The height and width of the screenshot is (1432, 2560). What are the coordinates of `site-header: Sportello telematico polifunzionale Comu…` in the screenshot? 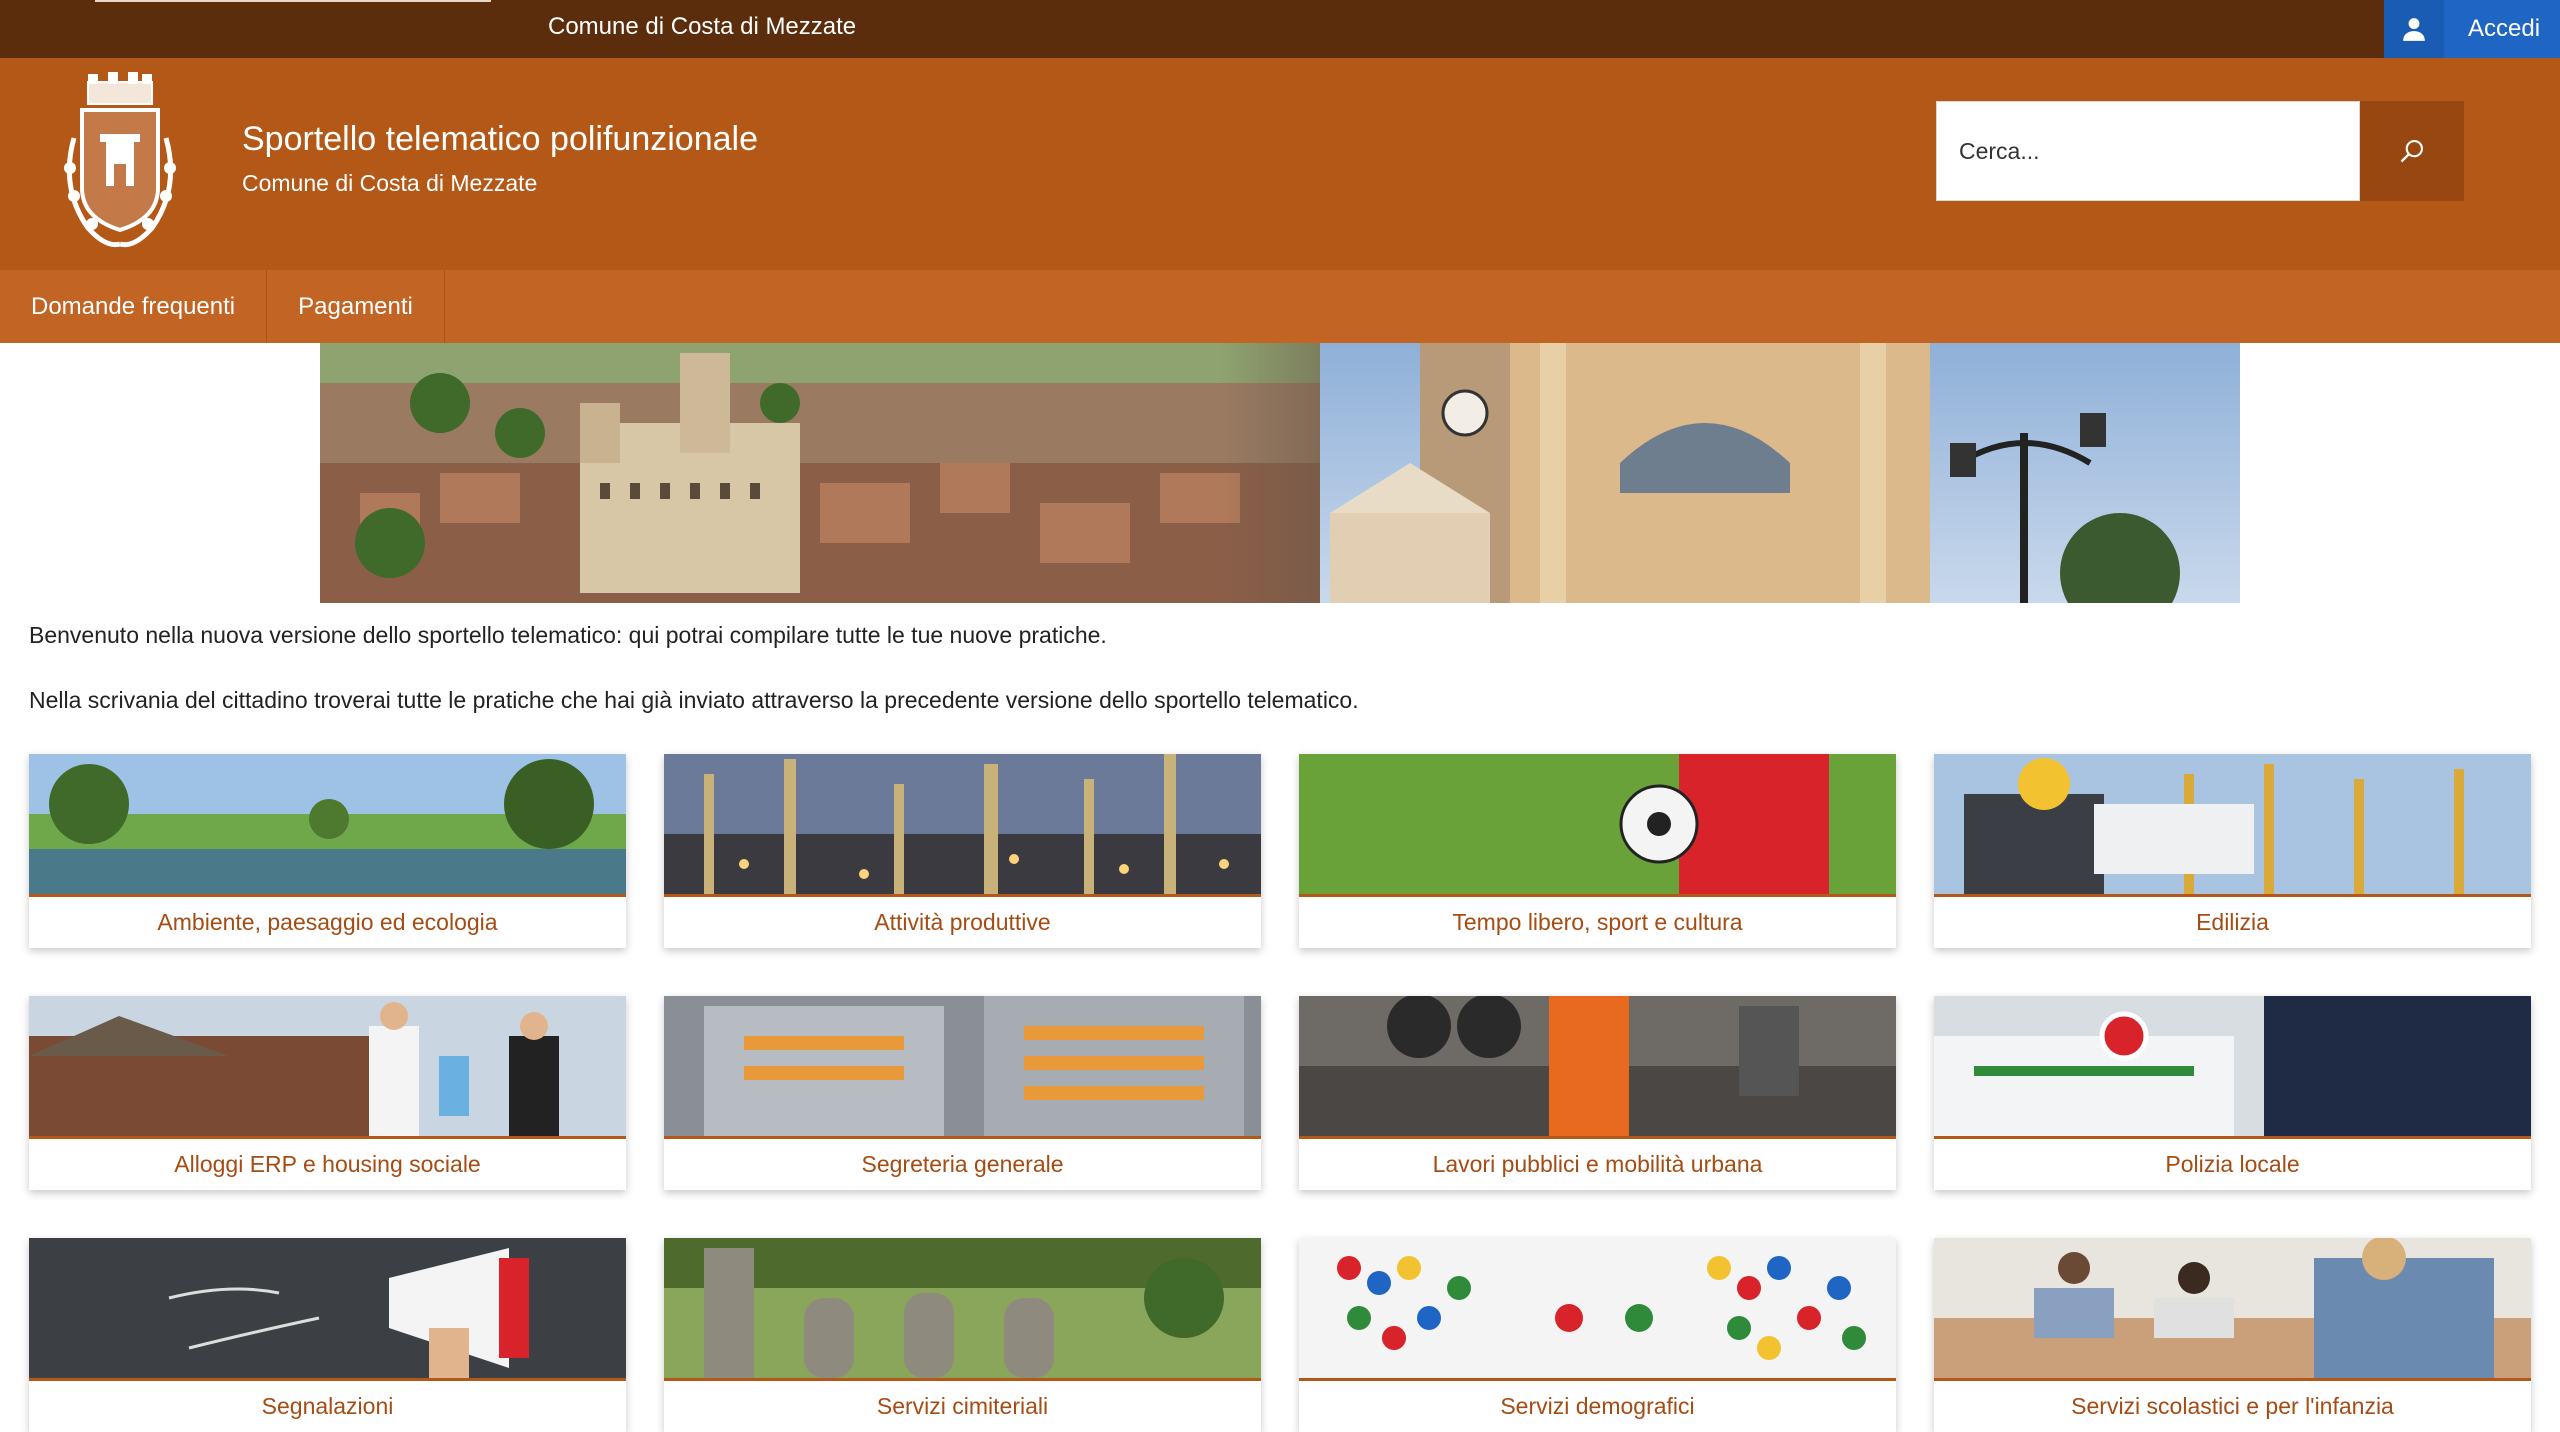 It's located at (1280, 164).